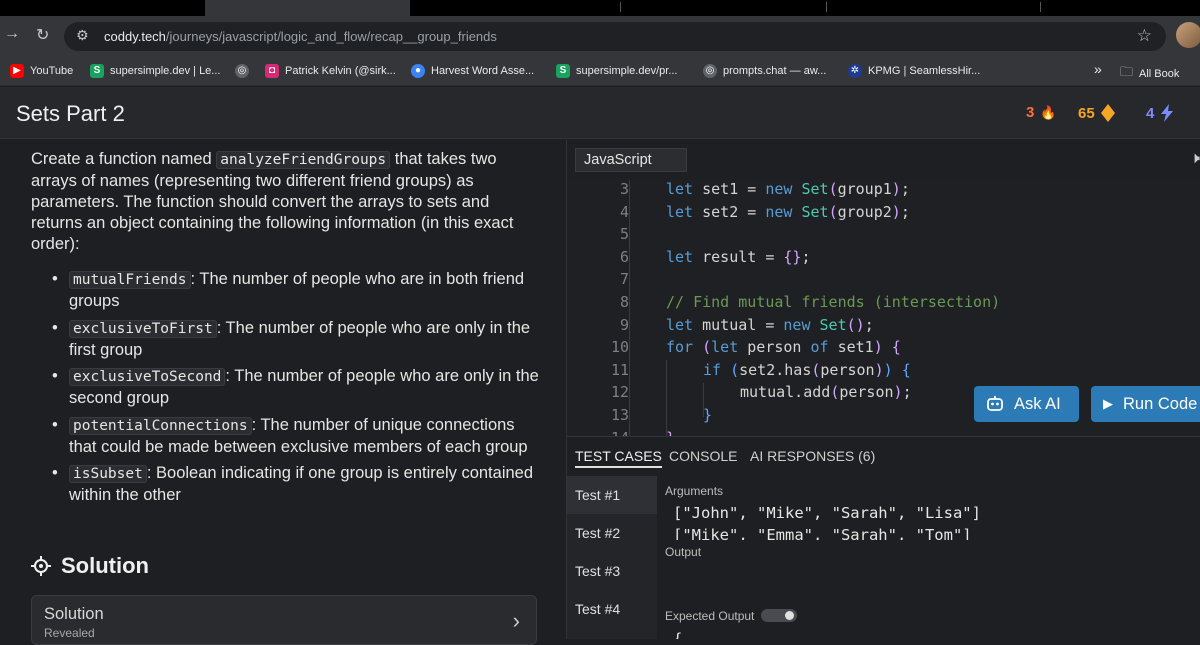 This screenshot has height=645, width=1200. I want to click on energy-counter: 4, so click(1160, 113).